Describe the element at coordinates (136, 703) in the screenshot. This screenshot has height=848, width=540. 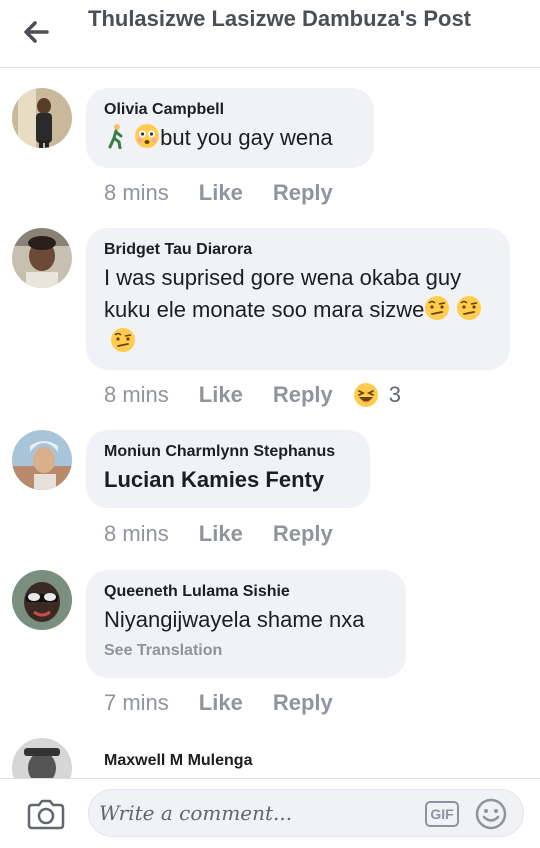
I see `comment-timestamp: 7 mins` at that location.